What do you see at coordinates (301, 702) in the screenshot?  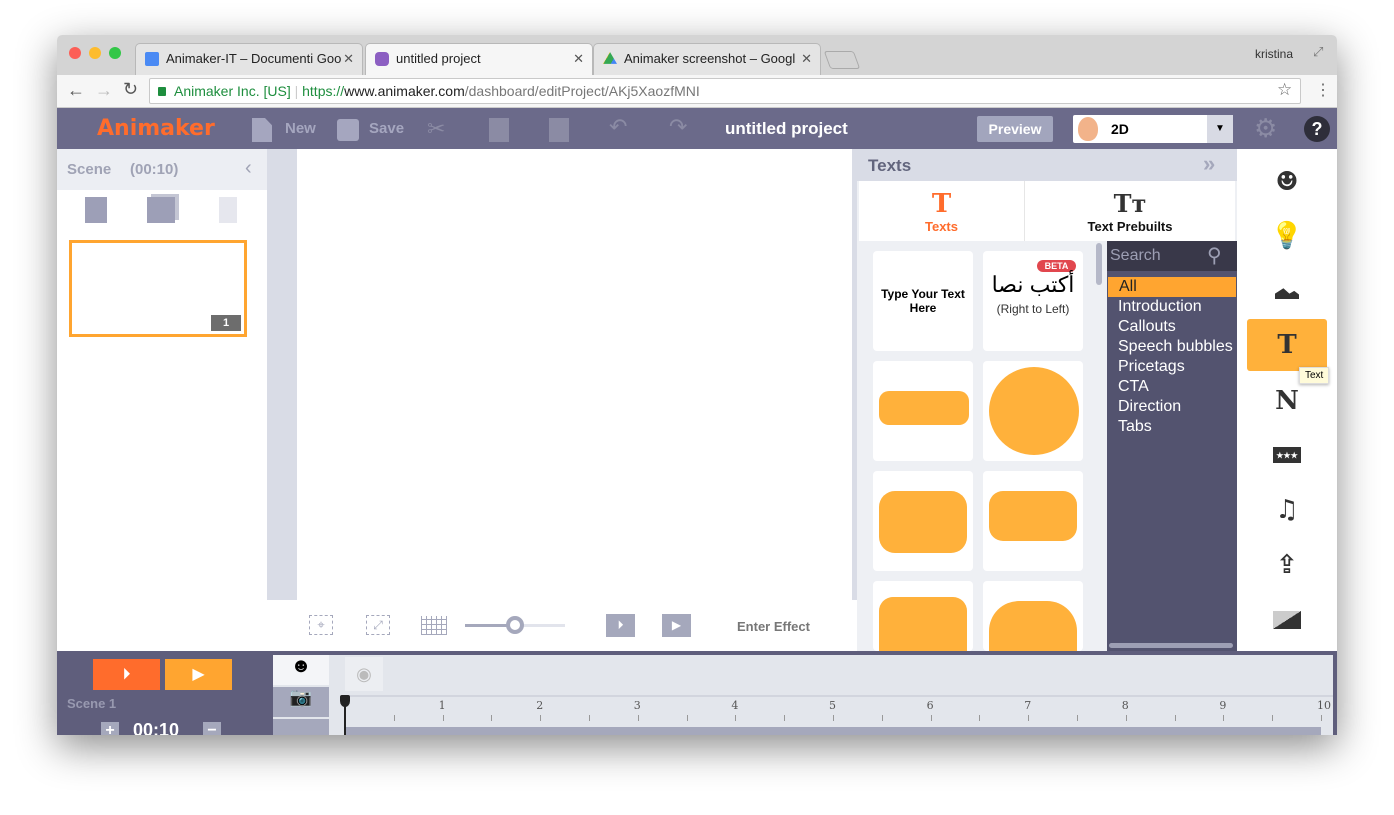 I see `camera-layer-icon: 📷` at bounding box center [301, 702].